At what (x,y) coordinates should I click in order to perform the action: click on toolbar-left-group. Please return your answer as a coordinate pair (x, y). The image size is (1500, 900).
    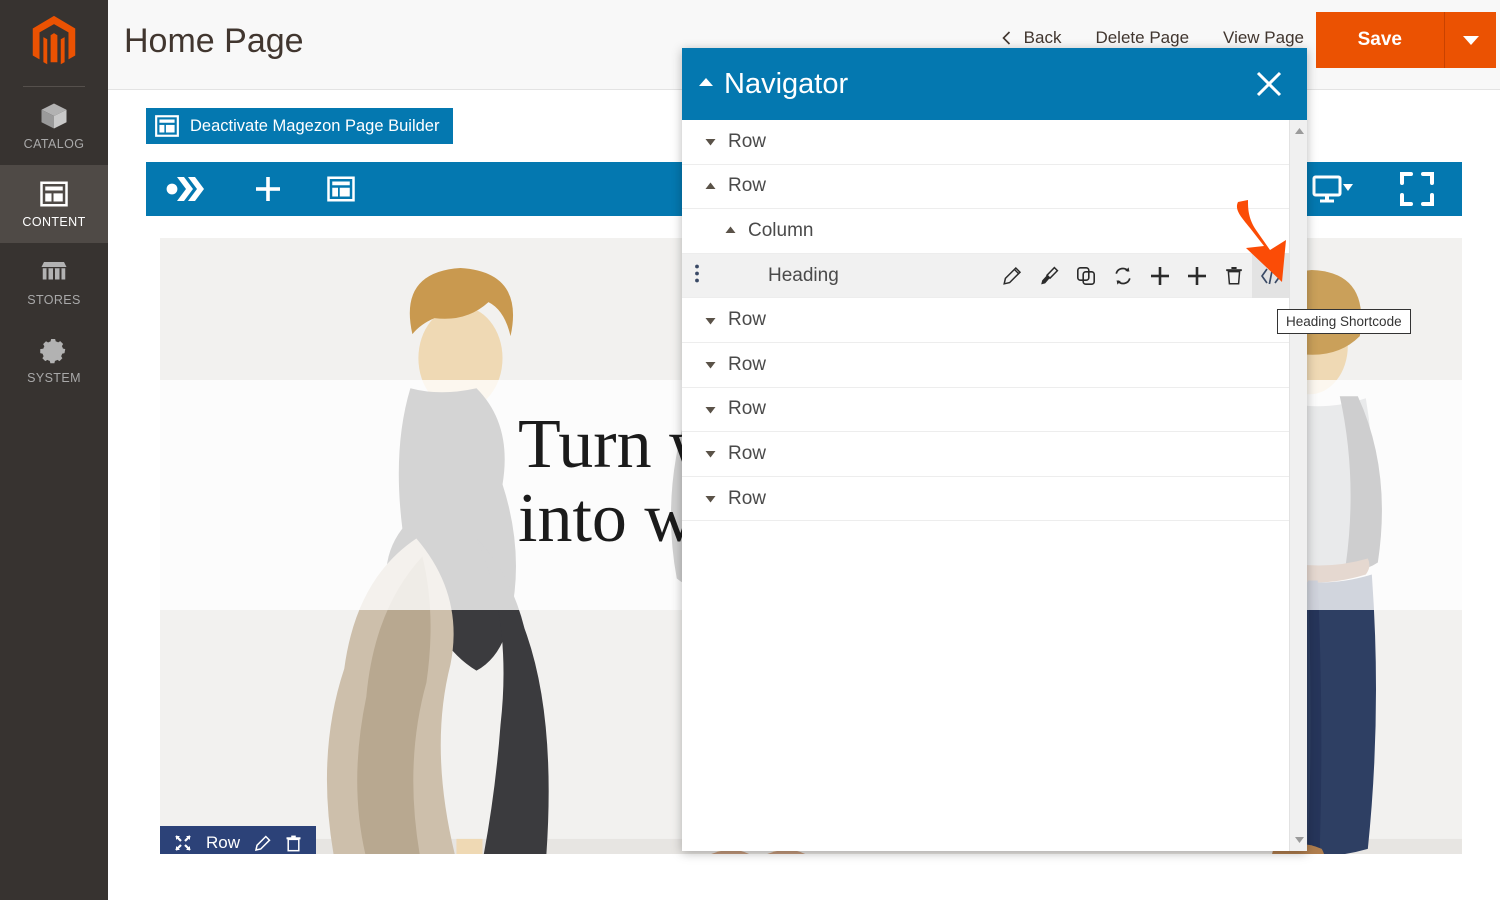
    Looking at the image, I should click on (261, 189).